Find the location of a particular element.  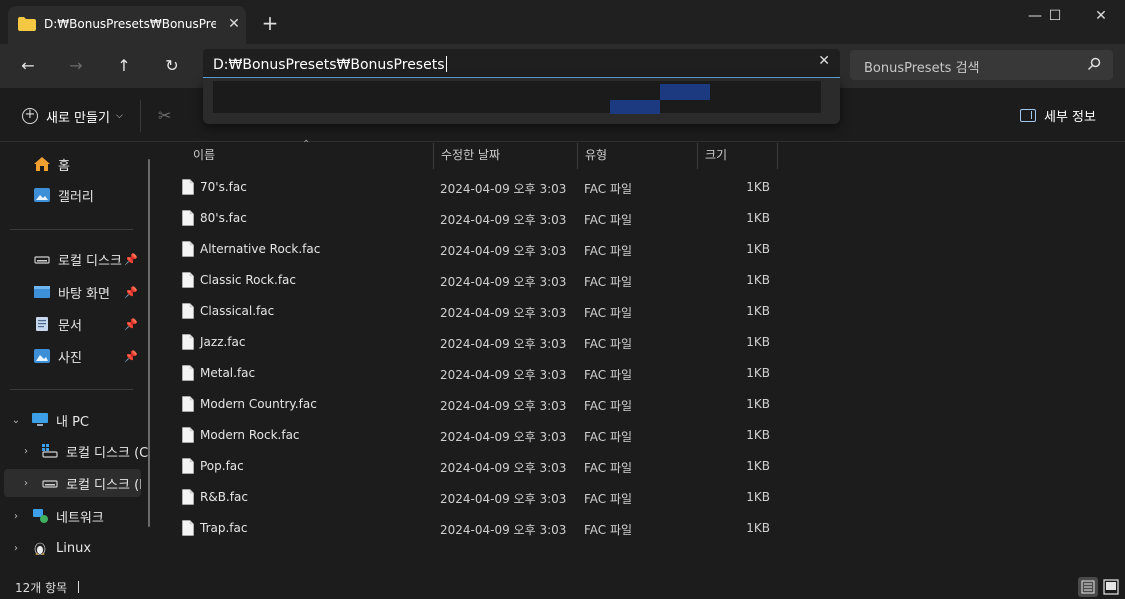

sidebar-item-documents: 문서 📌 is located at coordinates (75, 324).